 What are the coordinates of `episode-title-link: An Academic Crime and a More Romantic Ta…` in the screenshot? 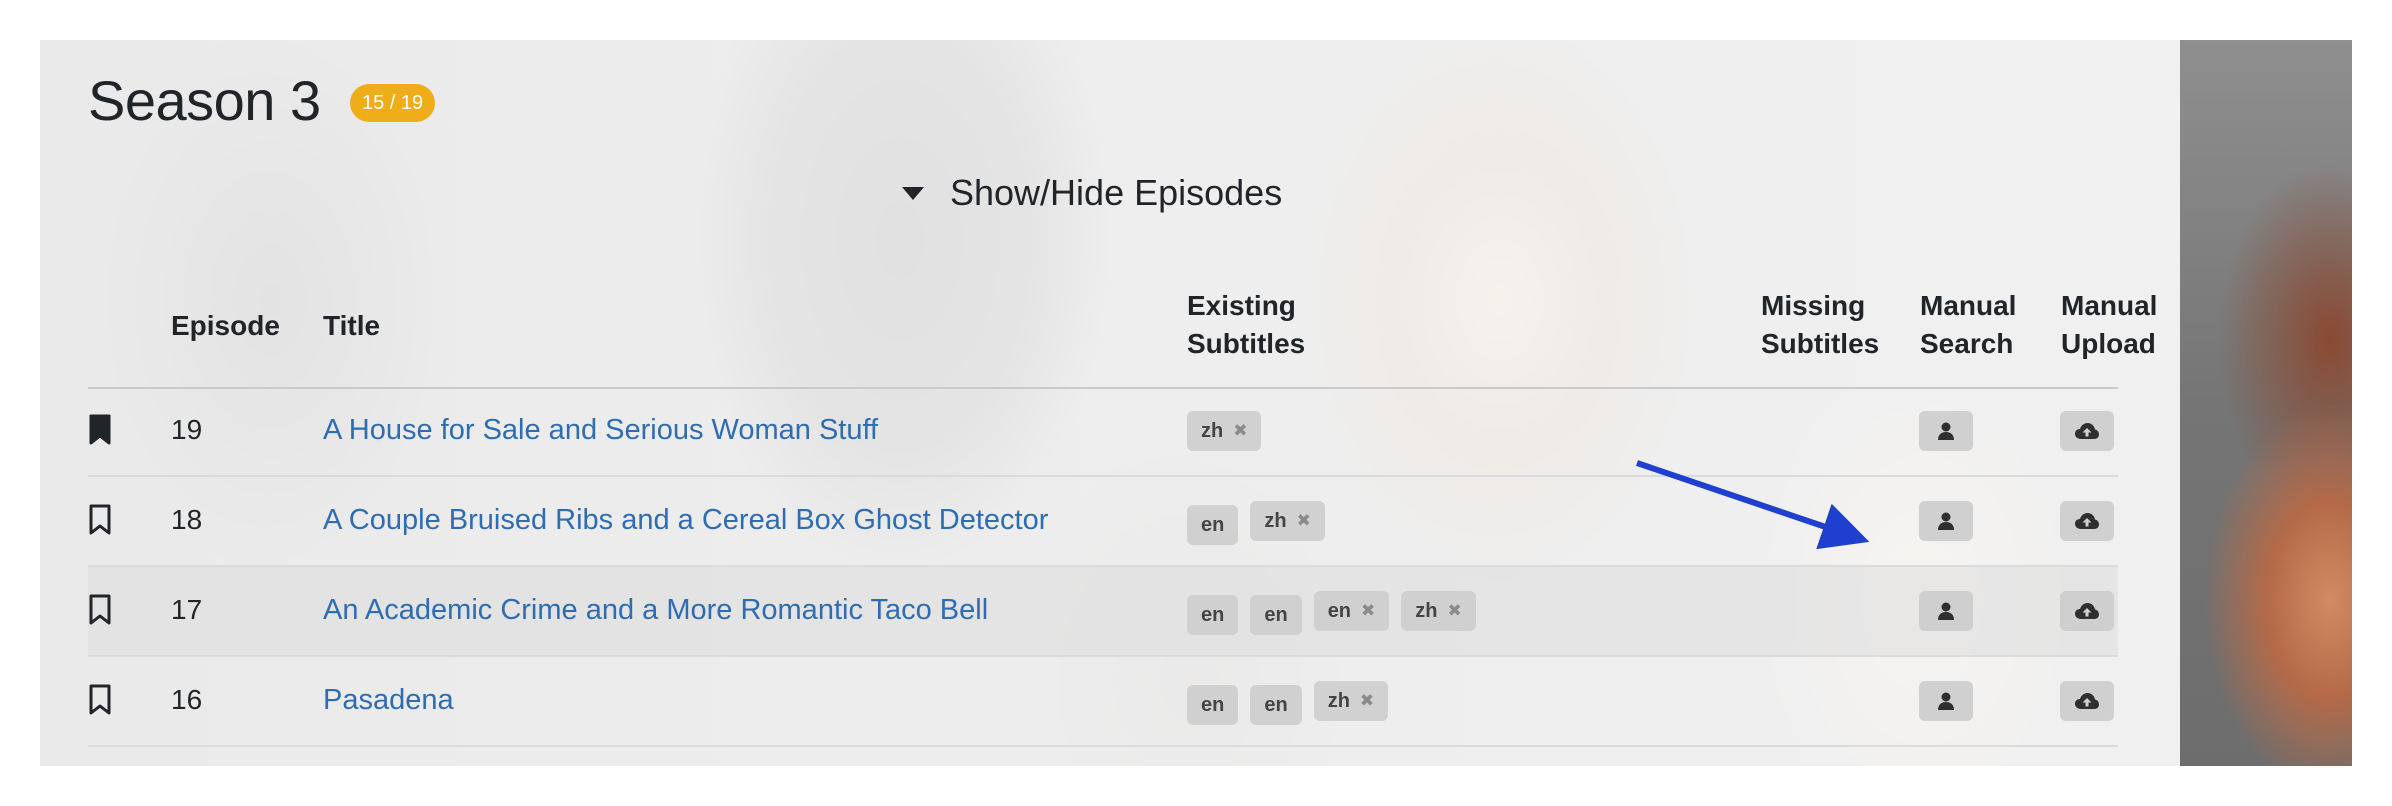 It's located at (655, 610).